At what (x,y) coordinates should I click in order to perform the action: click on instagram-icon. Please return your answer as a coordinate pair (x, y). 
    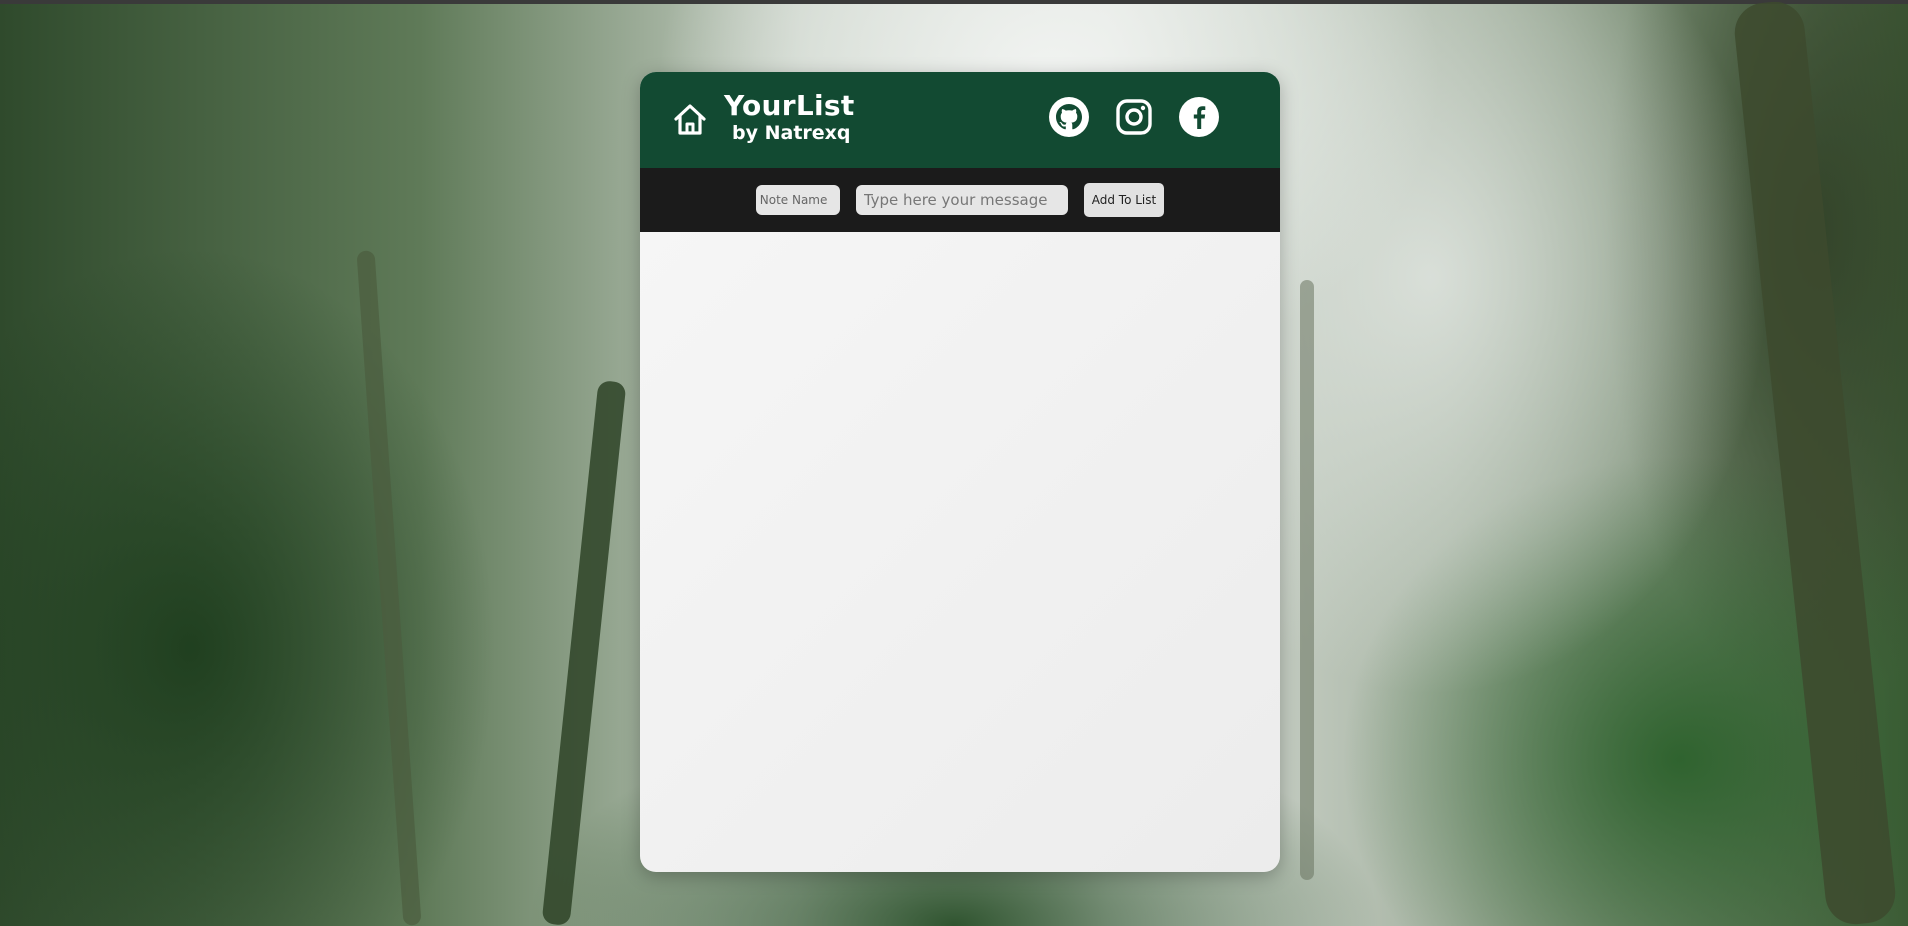
    Looking at the image, I should click on (1134, 119).